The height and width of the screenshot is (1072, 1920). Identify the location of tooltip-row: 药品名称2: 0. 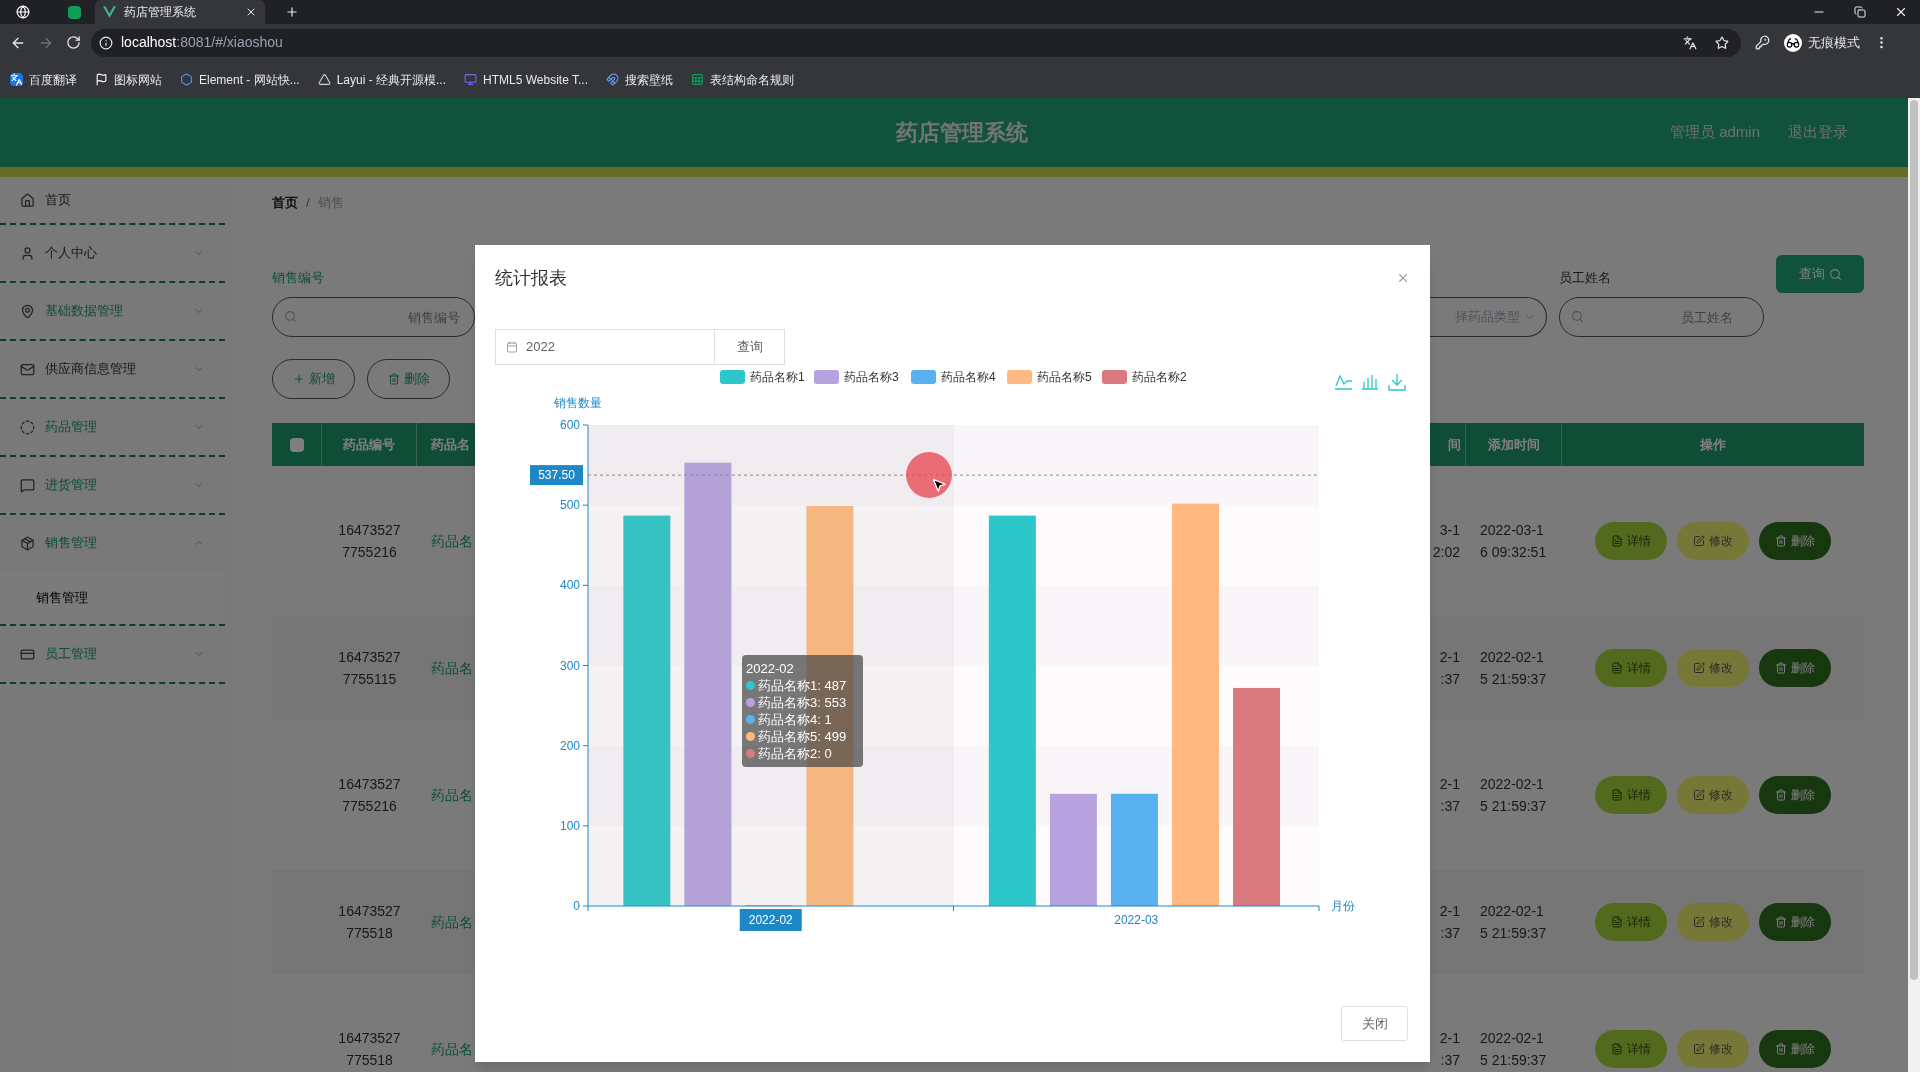
(795, 753).